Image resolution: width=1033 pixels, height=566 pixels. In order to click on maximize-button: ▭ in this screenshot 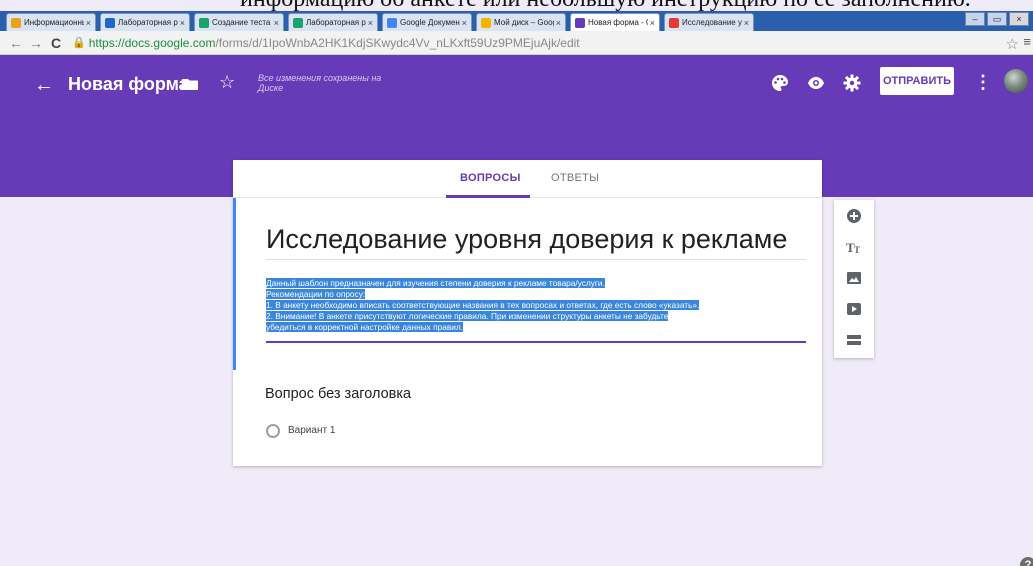, I will do `click(997, 19)`.